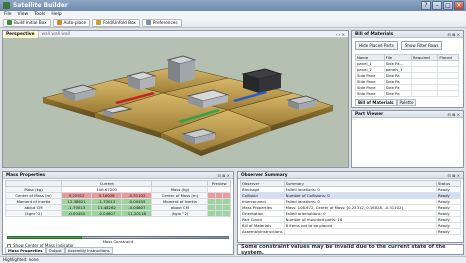  Describe the element at coordinates (223, 175) in the screenshot. I see `mass-panel-controls: ⊟ ⊠ ×` at that location.